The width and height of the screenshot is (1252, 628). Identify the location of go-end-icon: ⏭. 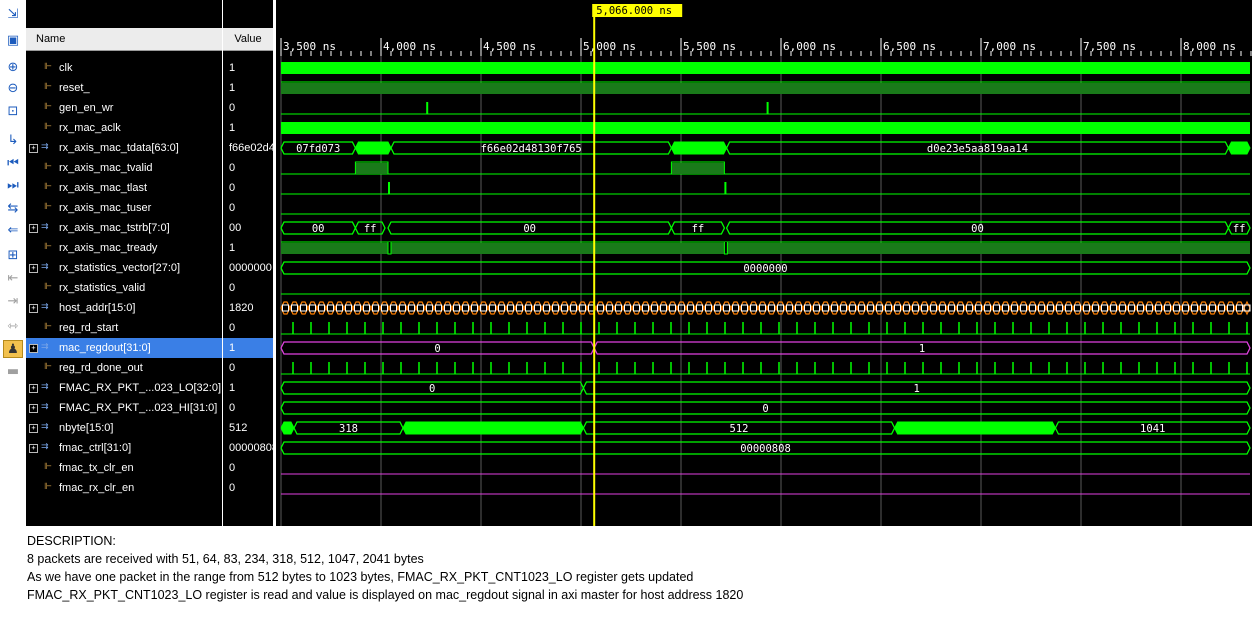
(13, 186).